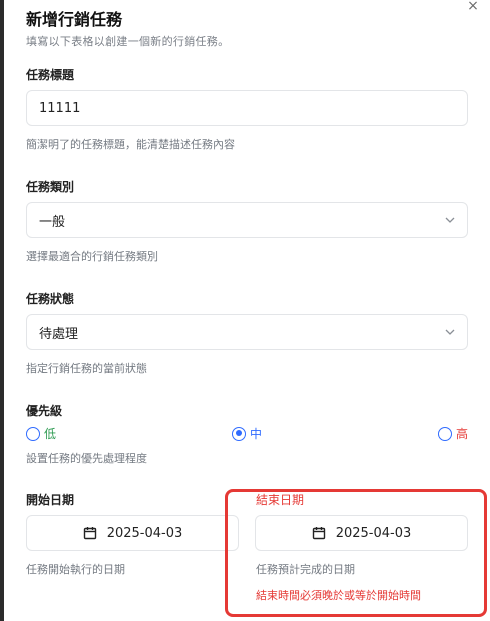 The image size is (490, 621). I want to click on task-title-field, so click(247, 108).